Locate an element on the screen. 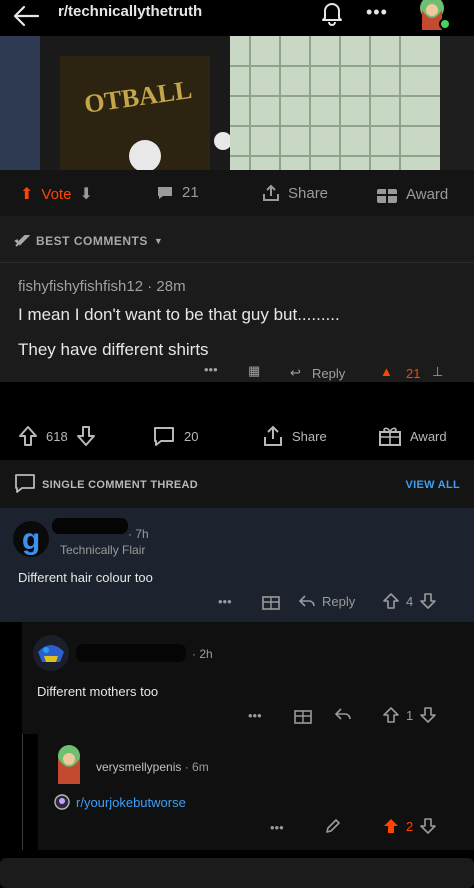  post-award-button: Award is located at coordinates (412, 194).